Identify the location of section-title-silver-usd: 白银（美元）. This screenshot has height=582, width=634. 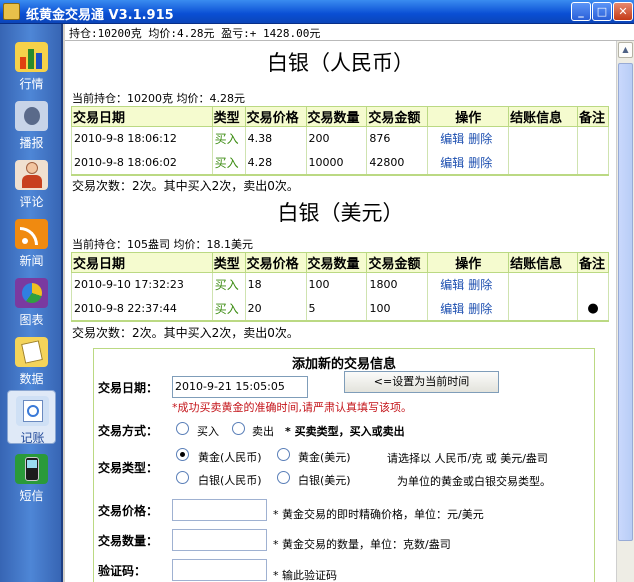
(340, 213).